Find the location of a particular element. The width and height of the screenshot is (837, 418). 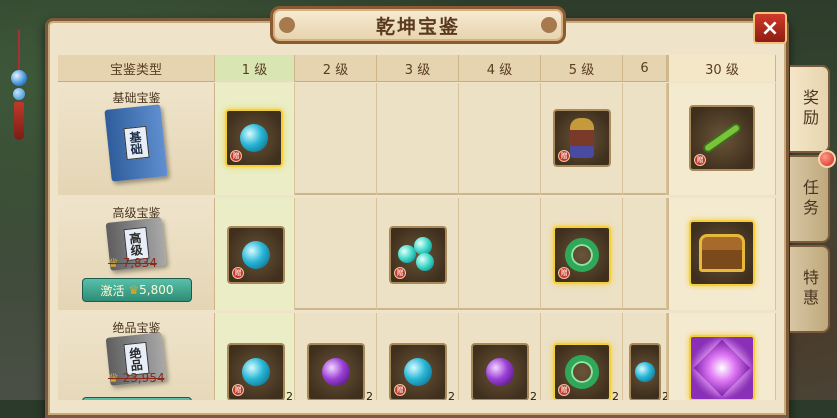

header-level: 30 级 is located at coordinates (721, 68).